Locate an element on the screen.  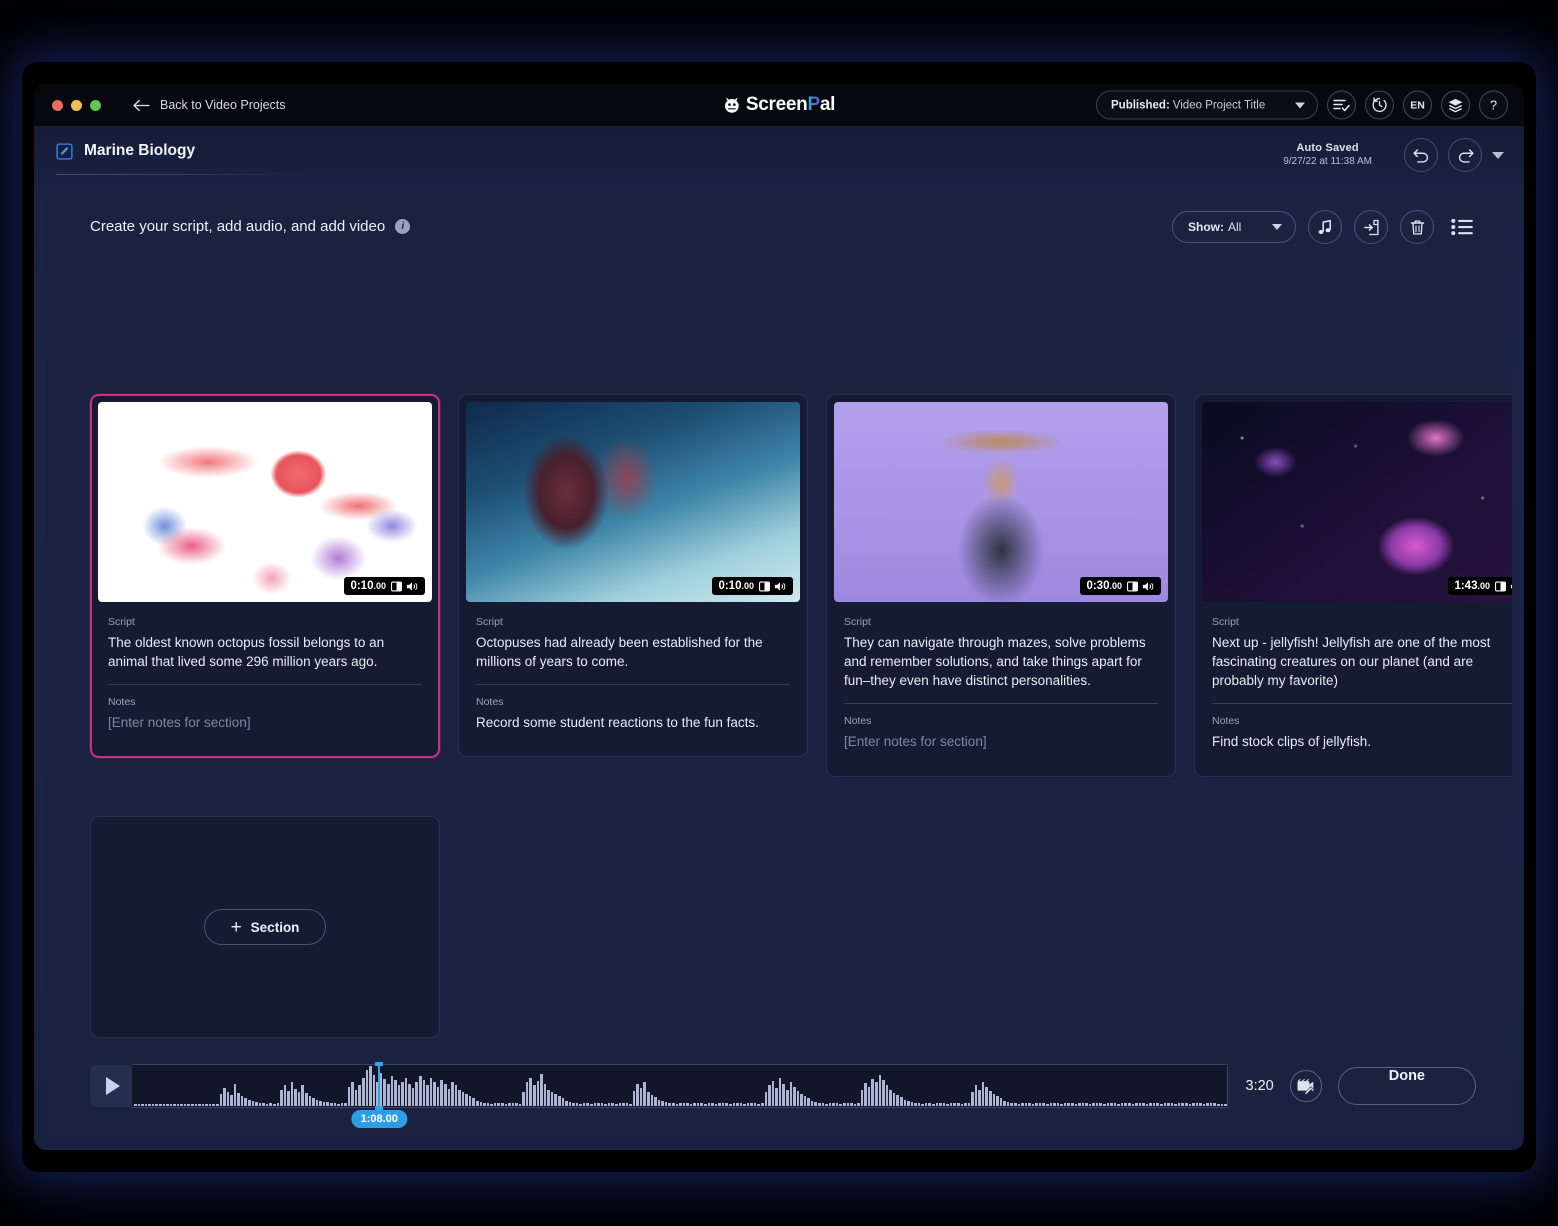
redo-icon is located at coordinates (1466, 155).